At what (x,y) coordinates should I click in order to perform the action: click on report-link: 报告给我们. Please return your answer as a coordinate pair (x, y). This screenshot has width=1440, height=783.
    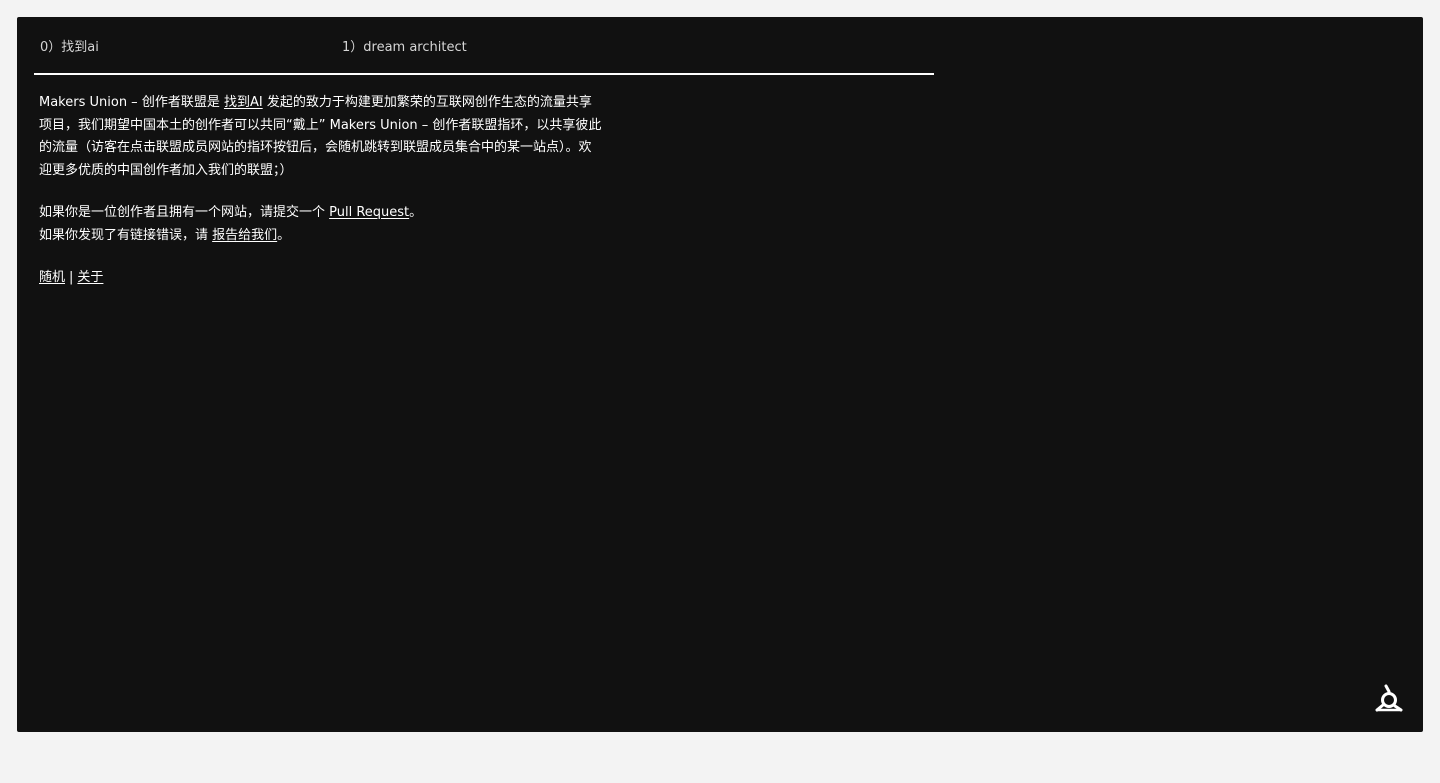
    Looking at the image, I should click on (244, 235).